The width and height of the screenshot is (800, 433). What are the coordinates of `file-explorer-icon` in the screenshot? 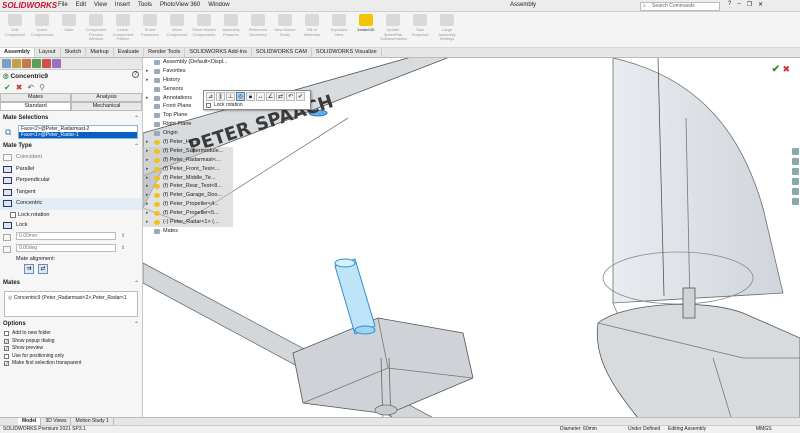 It's located at (795, 171).